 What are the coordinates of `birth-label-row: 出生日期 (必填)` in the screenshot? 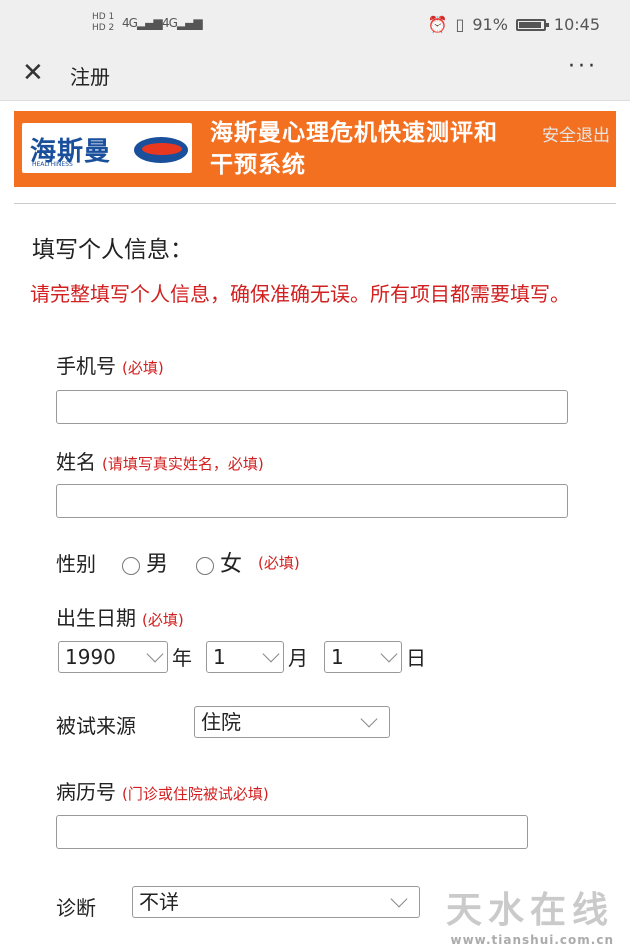 It's located at (120, 616).